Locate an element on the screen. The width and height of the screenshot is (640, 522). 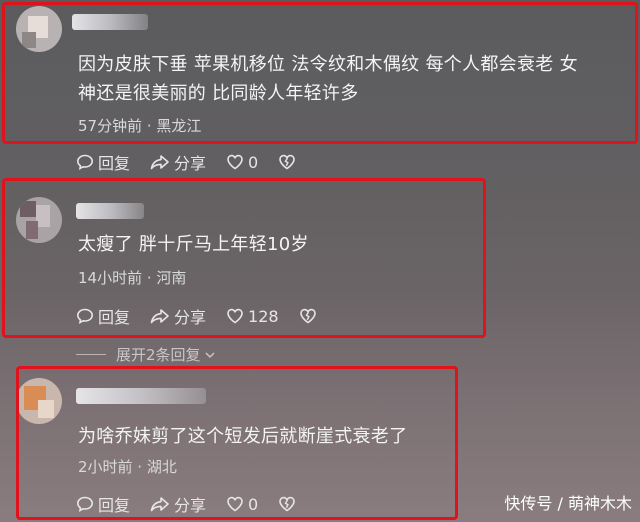
comment-text: 太瘦了 胖十斤马上年轻10岁 is located at coordinates (193, 244).